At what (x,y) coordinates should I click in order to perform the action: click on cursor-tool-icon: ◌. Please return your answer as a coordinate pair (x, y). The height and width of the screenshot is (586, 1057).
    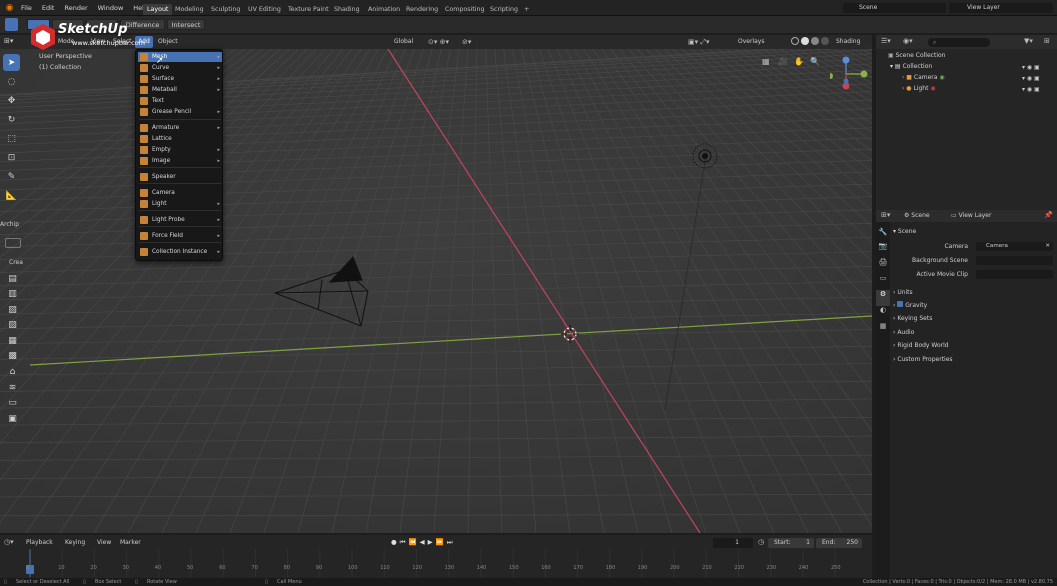
    Looking at the image, I should click on (11, 81).